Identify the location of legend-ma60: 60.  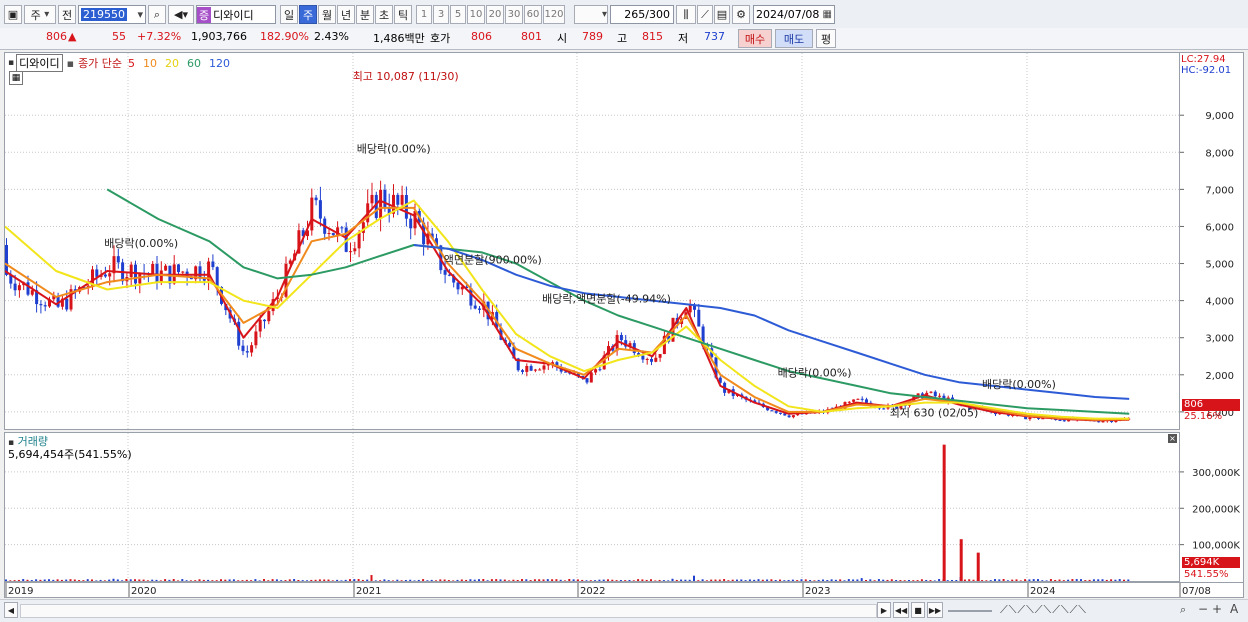
(194, 63).